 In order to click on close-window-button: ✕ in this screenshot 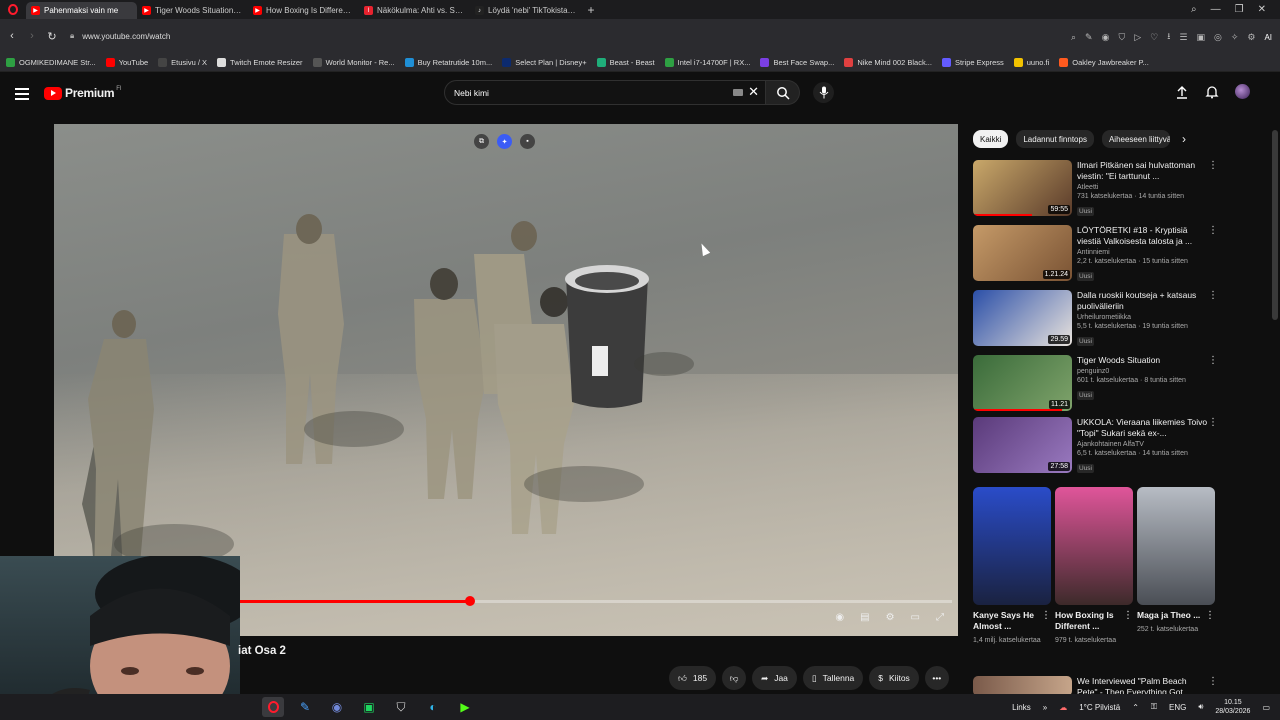, I will do `click(1262, 9)`.